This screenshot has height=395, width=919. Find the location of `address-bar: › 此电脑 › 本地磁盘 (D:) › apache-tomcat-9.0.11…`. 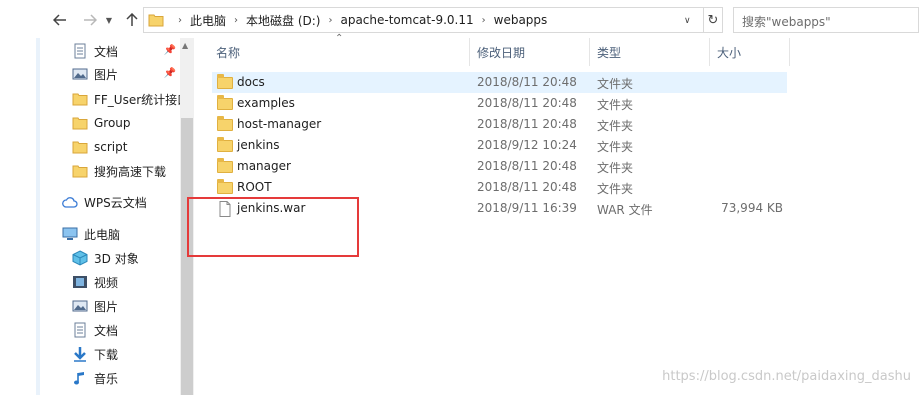

address-bar: › 此电脑 › 本地磁盘 (D:) › apache-tomcat-9.0.11… is located at coordinates (433, 20).